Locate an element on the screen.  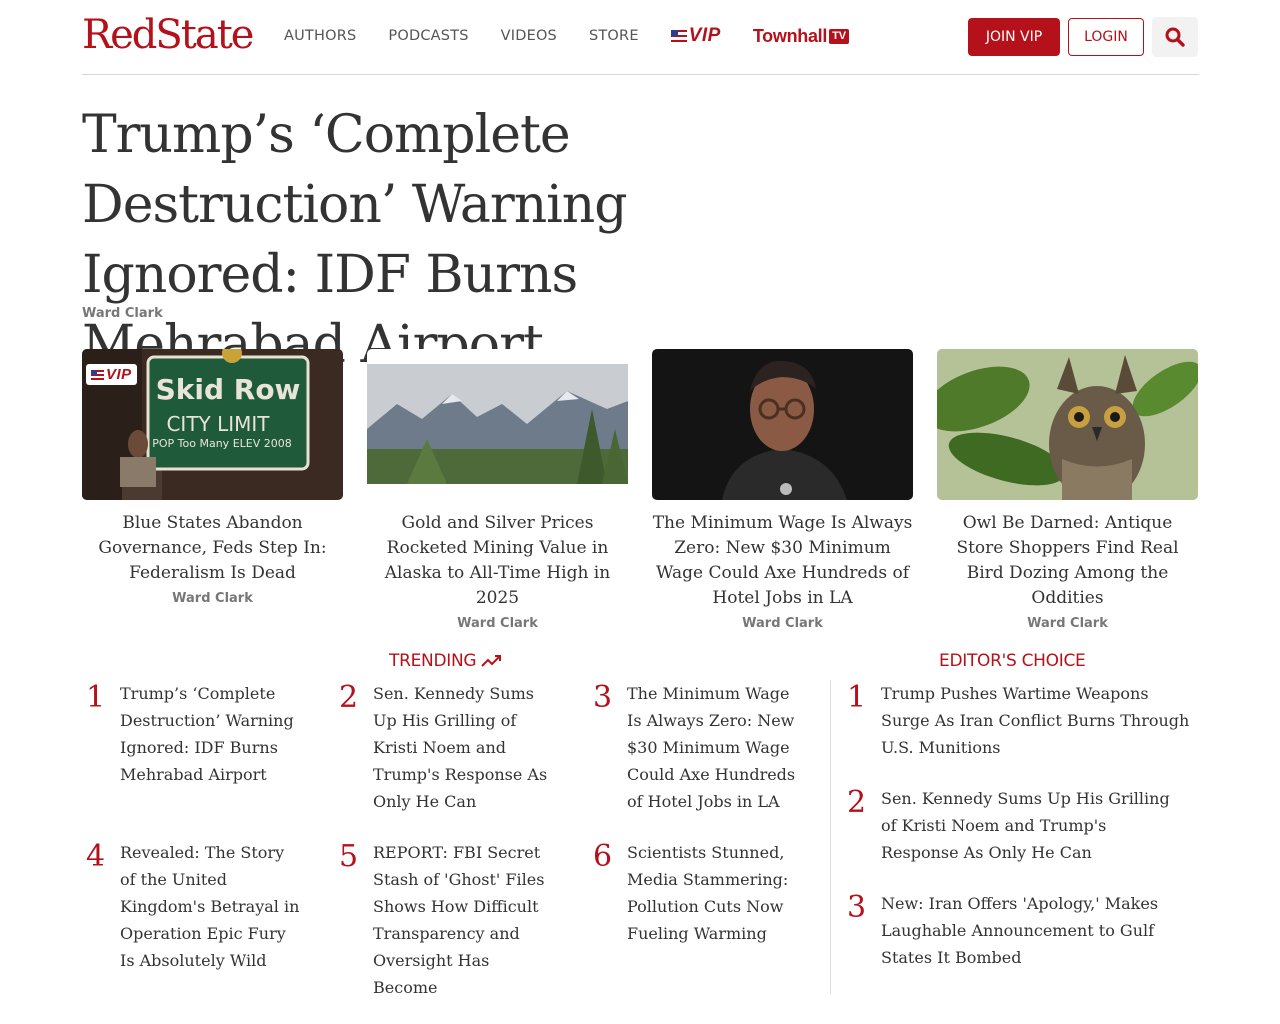
tv-badge: TV is located at coordinates (839, 36).